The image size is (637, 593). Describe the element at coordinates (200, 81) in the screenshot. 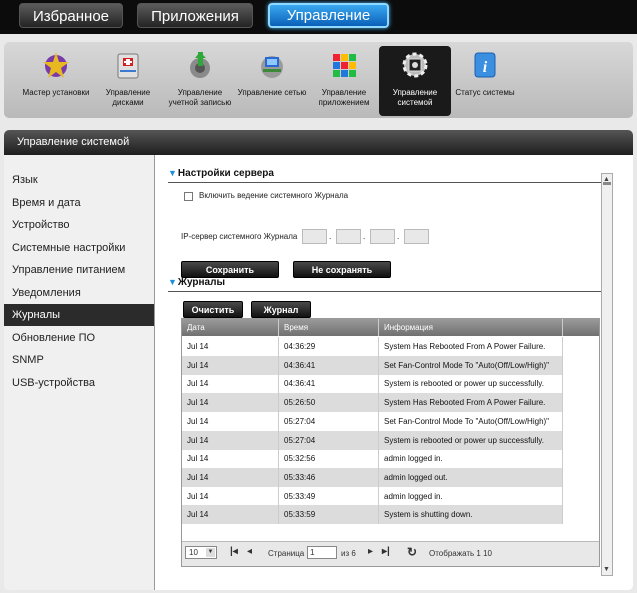

I see `app-account-management: Управление учетной записью` at that location.